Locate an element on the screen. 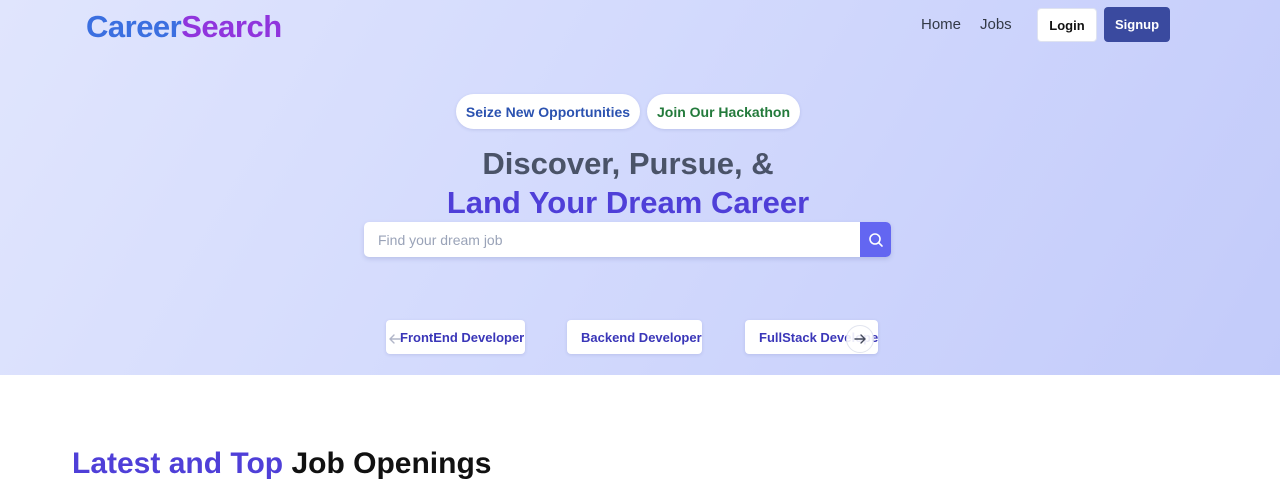  section-title: Latest and Top Job Openings is located at coordinates (281, 464).